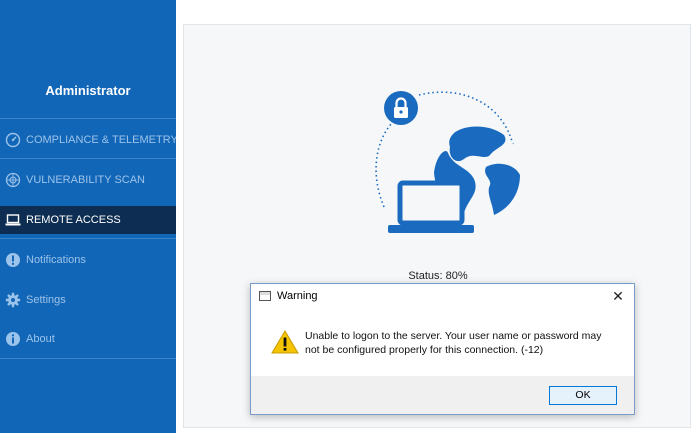 This screenshot has width=698, height=433. I want to click on radar-icon, so click(13, 180).